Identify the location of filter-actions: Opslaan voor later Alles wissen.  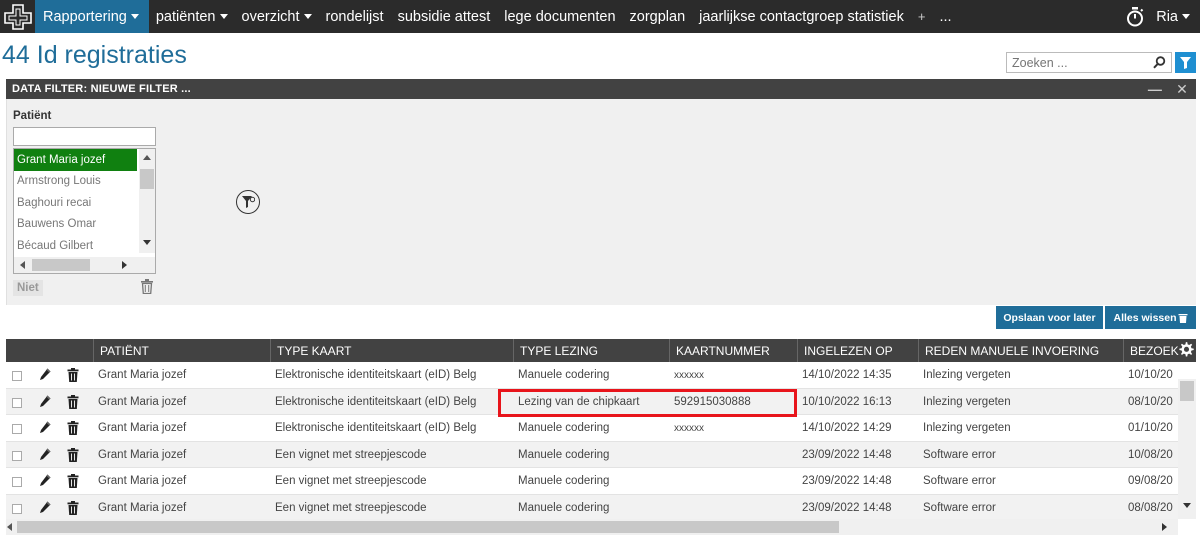
(600, 318).